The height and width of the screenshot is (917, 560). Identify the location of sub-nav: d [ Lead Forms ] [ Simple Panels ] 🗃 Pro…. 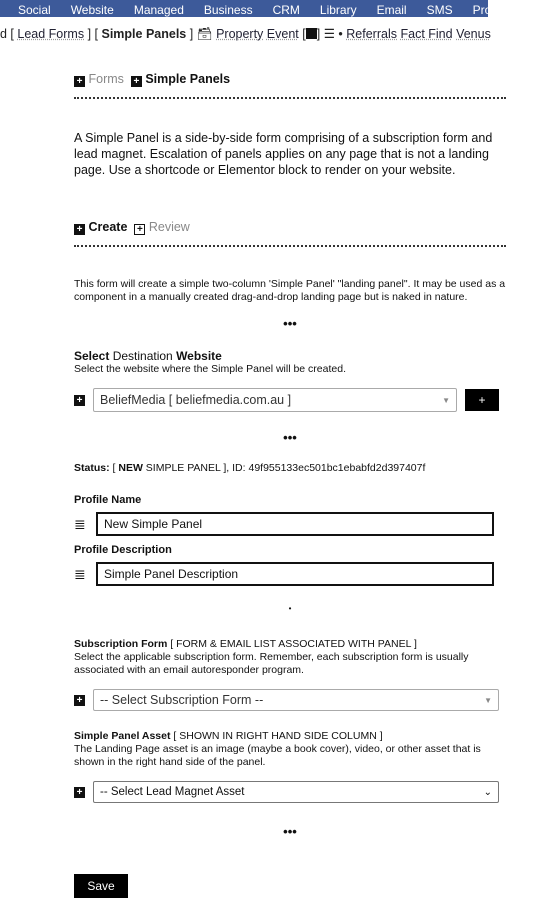
(245, 34).